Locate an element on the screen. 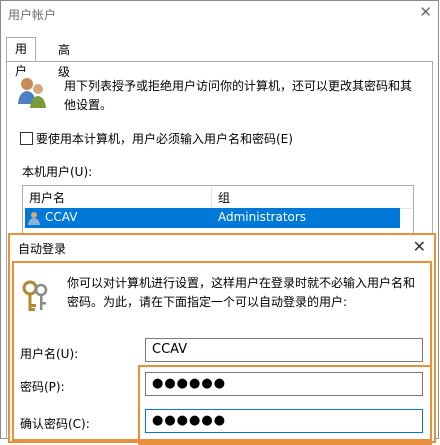 The height and width of the screenshot is (445, 440). password-label: 密码(P): is located at coordinates (42, 387).